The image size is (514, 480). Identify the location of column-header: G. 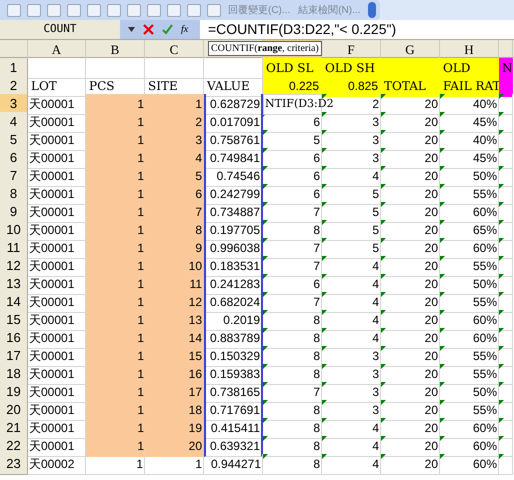
(410, 50).